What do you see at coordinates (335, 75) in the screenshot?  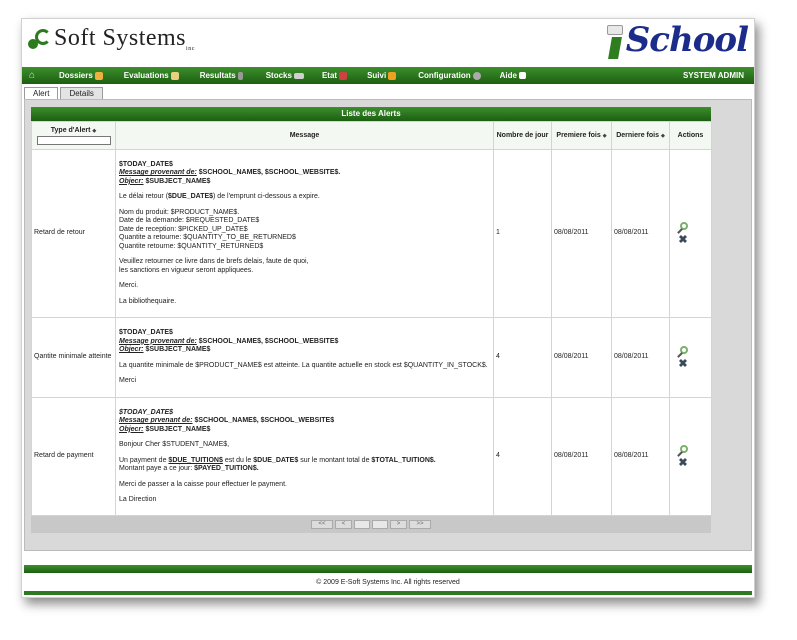 I see `nav-etat: Etat` at bounding box center [335, 75].